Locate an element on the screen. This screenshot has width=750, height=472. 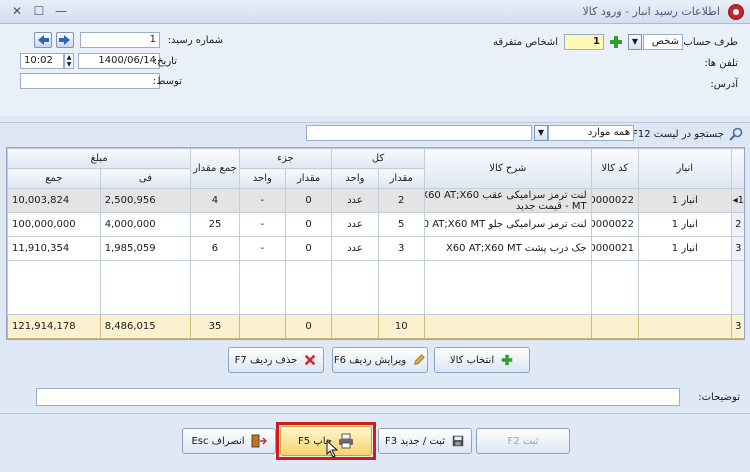
account-party-label: طرف حساب: is located at coordinates (709, 42).